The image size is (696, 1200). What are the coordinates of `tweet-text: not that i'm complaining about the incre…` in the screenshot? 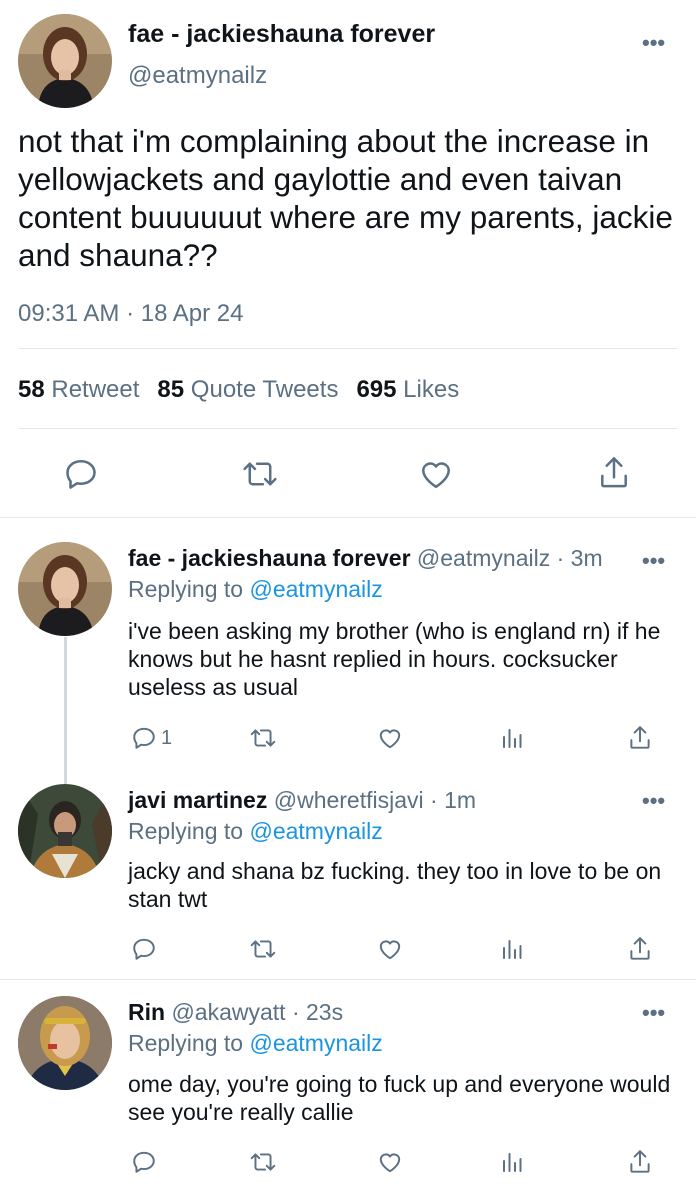 It's located at (345, 198).